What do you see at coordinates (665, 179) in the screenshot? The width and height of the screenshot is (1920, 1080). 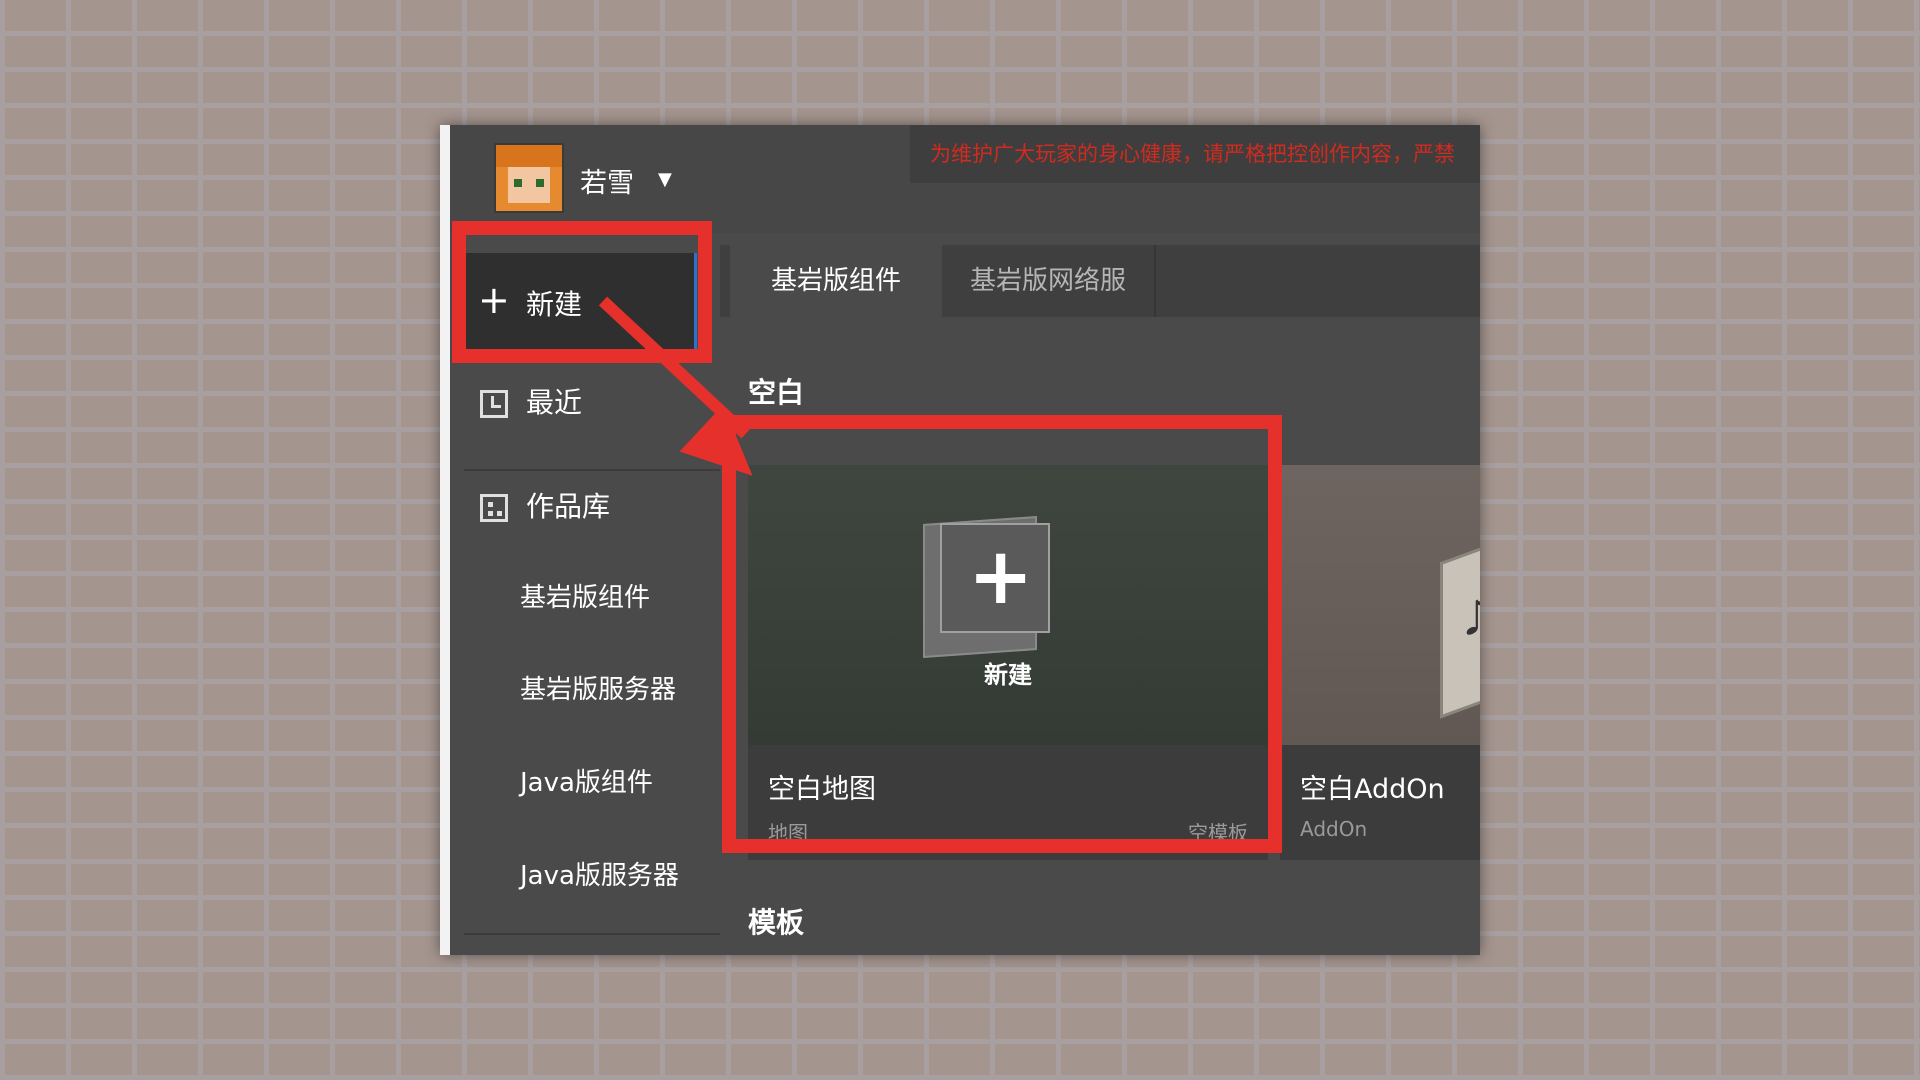 I see `dropdown-caret-icon: ▼` at bounding box center [665, 179].